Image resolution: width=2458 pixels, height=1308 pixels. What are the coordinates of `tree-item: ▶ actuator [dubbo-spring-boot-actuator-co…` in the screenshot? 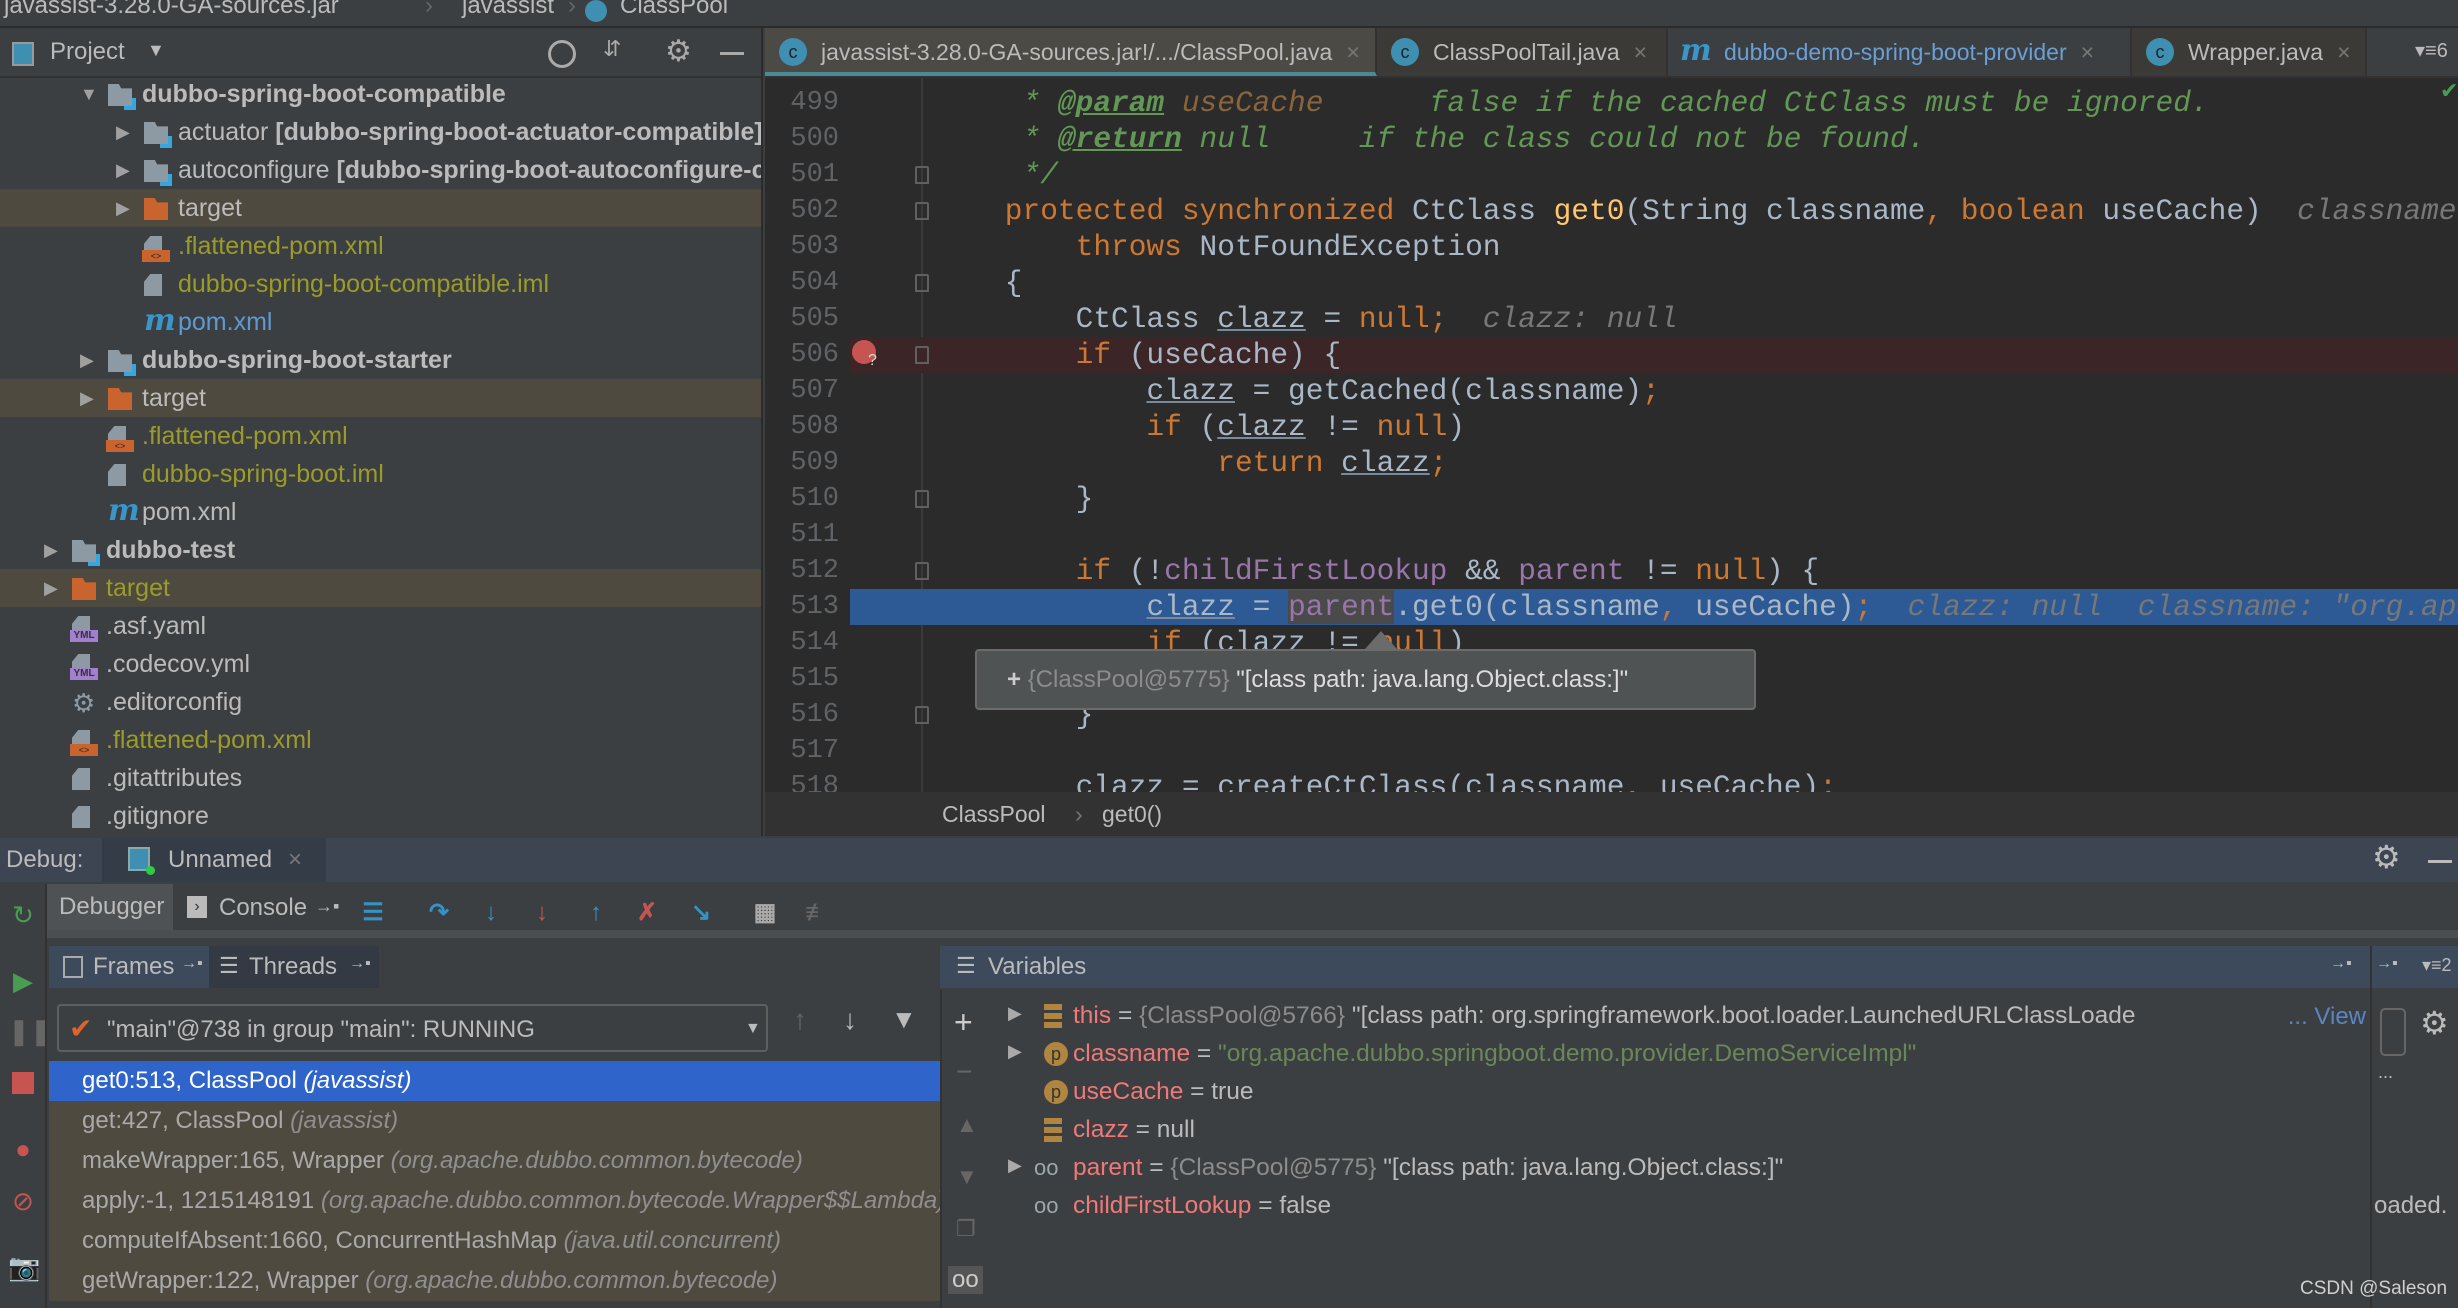 It's located at (380, 132).